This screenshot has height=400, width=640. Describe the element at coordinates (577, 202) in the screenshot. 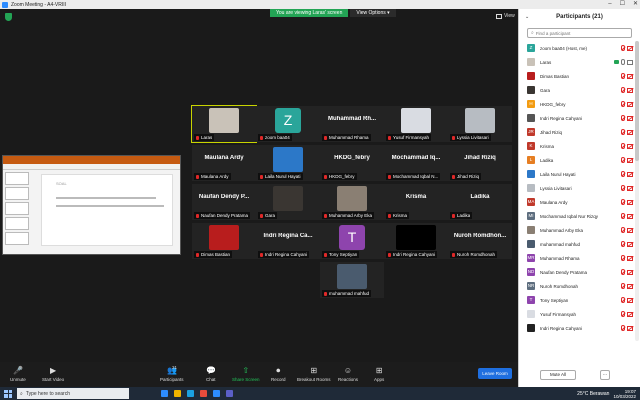

I see `participant-row: MA Maulana Ardy` at that location.